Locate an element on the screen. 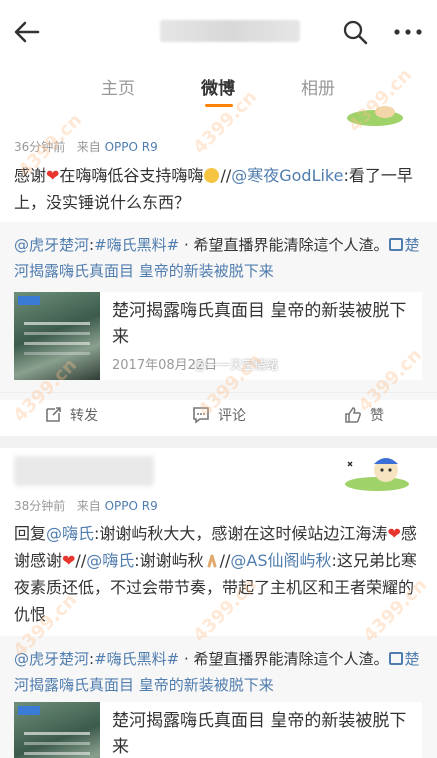 The width and height of the screenshot is (437, 758). search-button is located at coordinates (355, 32).